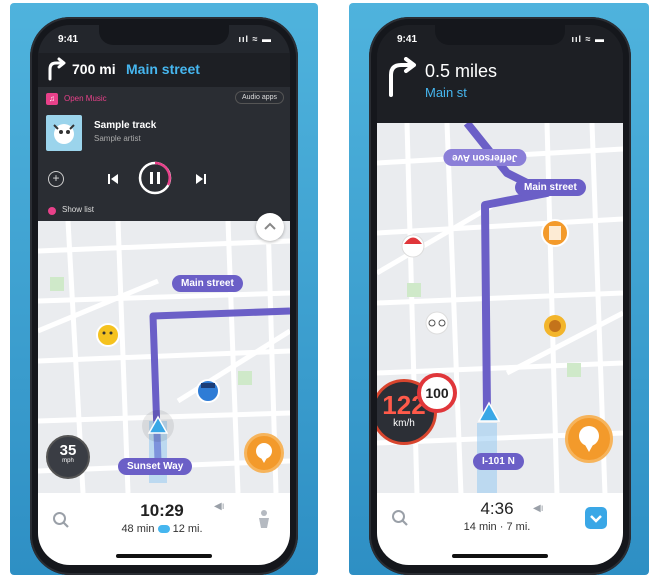 This screenshot has height=577, width=652. Describe the element at coordinates (85, 98) in the screenshot. I see `music-app-label: Open Music` at that location.